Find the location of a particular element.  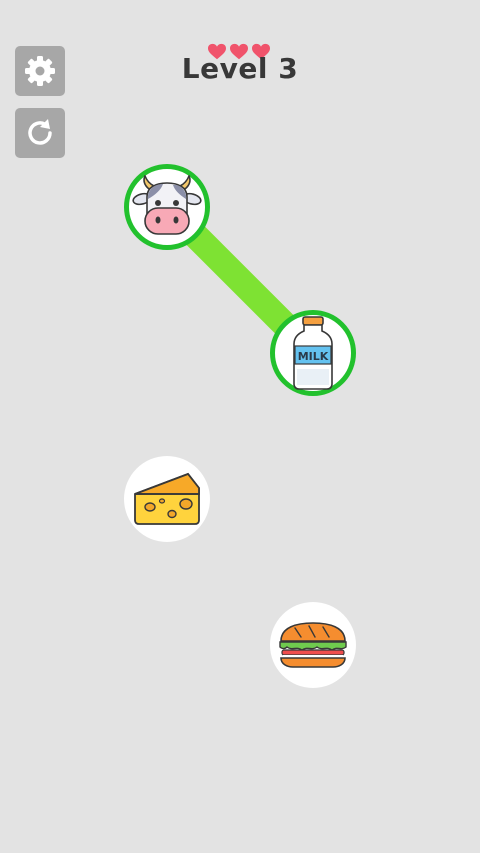

item-milk: MILK is located at coordinates (313, 353).